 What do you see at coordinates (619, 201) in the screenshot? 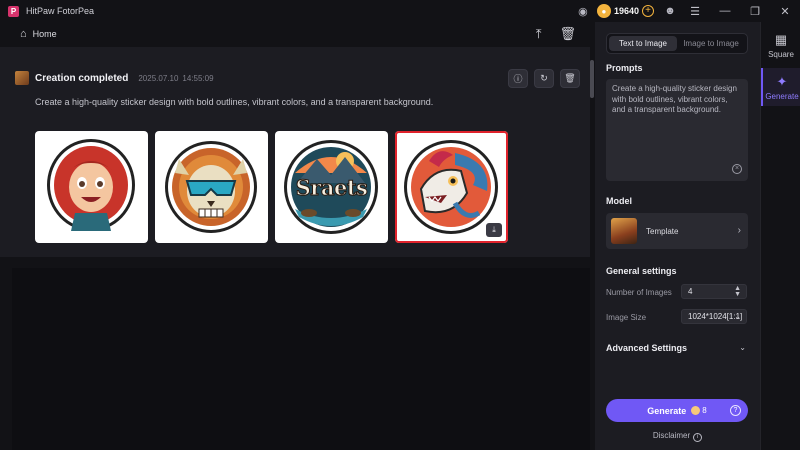
I see `model-title: Model` at bounding box center [619, 201].